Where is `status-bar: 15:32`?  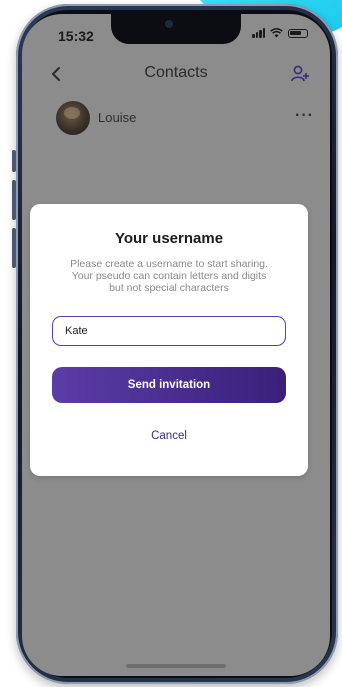 status-bar: 15:32 is located at coordinates (176, 34).